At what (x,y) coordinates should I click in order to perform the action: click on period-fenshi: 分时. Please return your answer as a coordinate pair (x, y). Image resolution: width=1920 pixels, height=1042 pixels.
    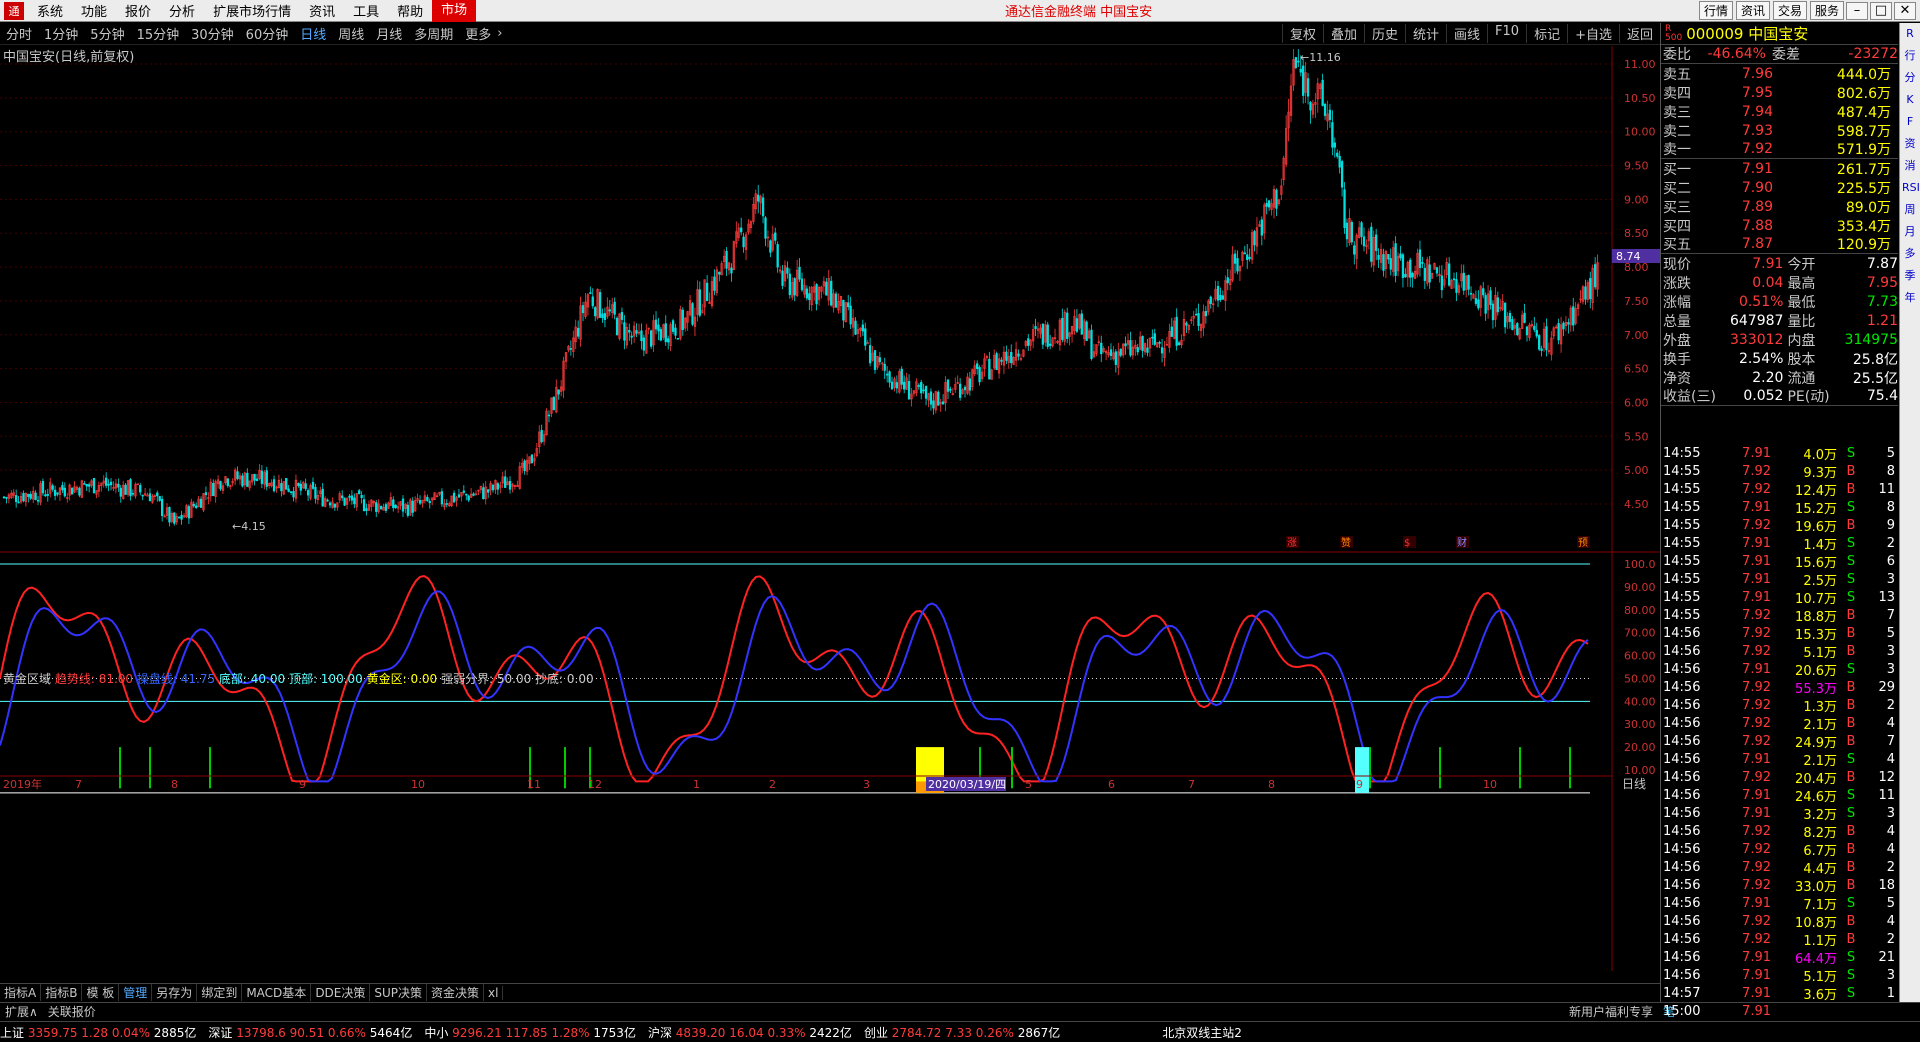
    Looking at the image, I should click on (19, 33).